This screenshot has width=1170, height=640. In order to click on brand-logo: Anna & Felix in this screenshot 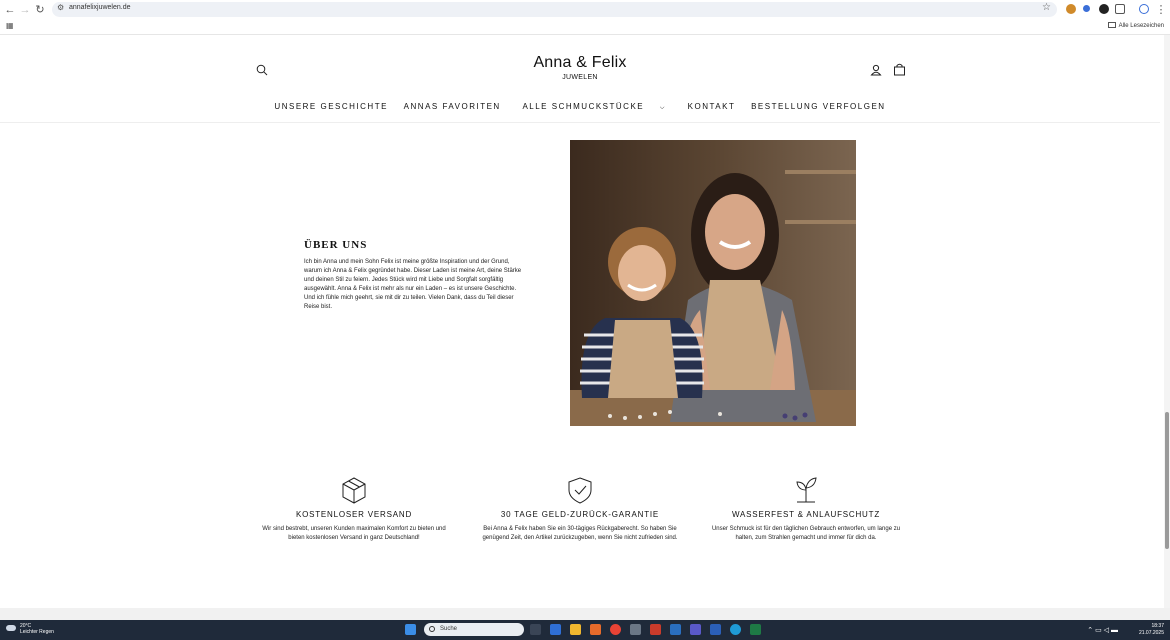, I will do `click(580, 63)`.